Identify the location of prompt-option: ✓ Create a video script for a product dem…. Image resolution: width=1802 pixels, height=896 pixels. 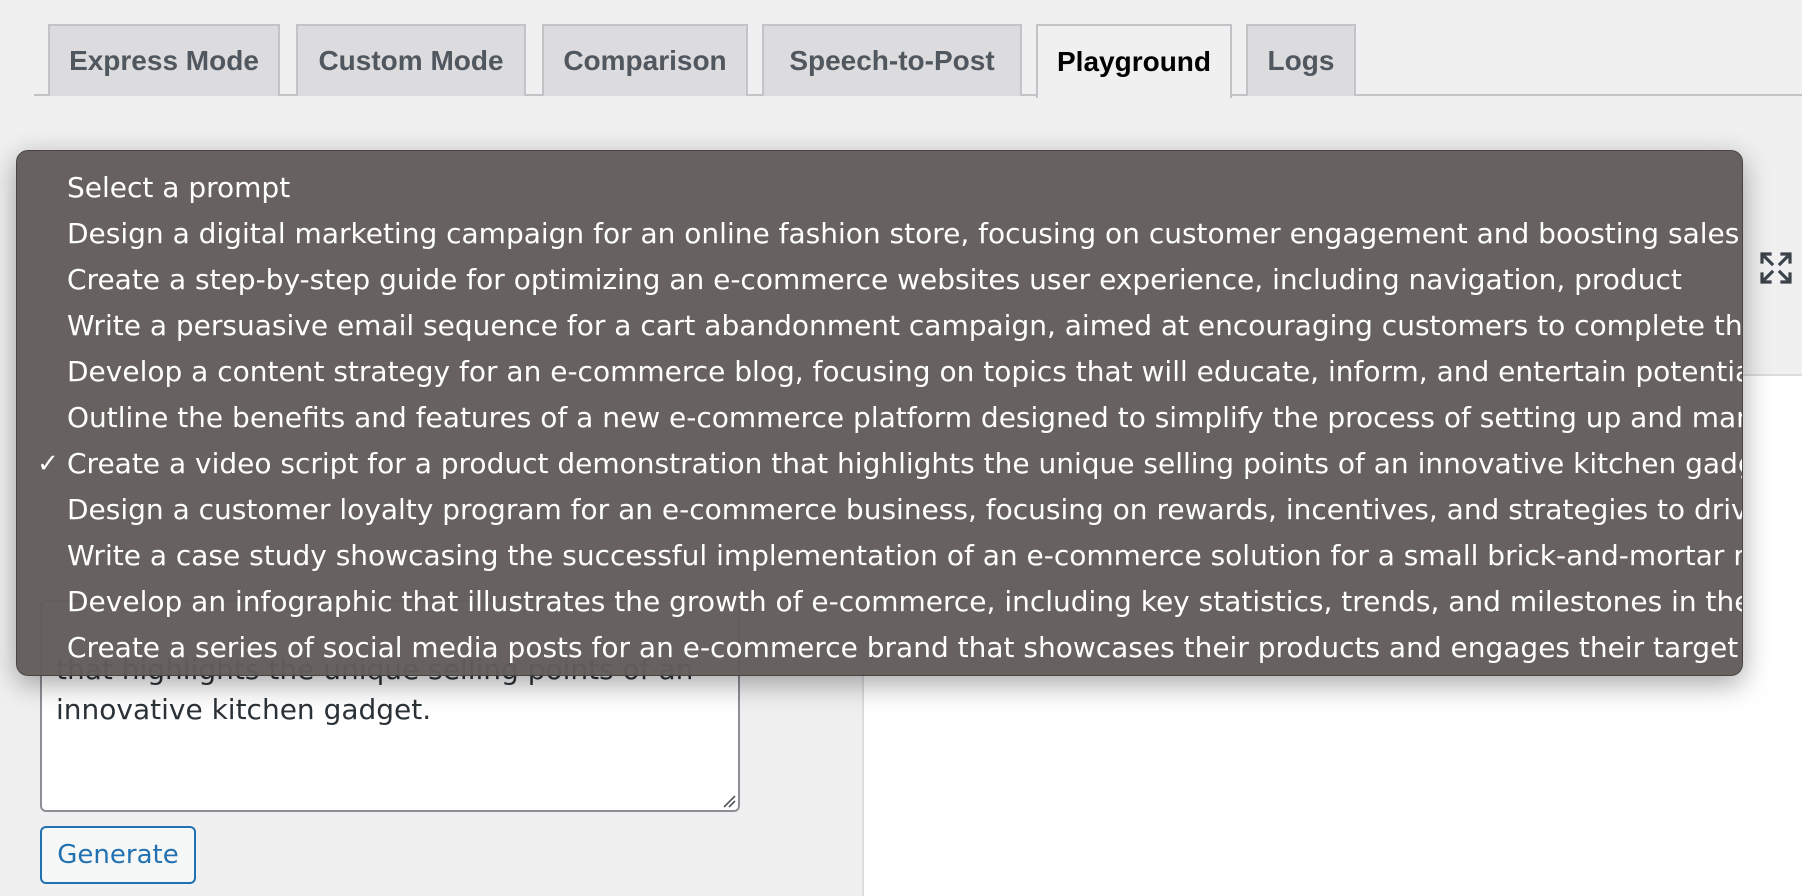
(879, 464).